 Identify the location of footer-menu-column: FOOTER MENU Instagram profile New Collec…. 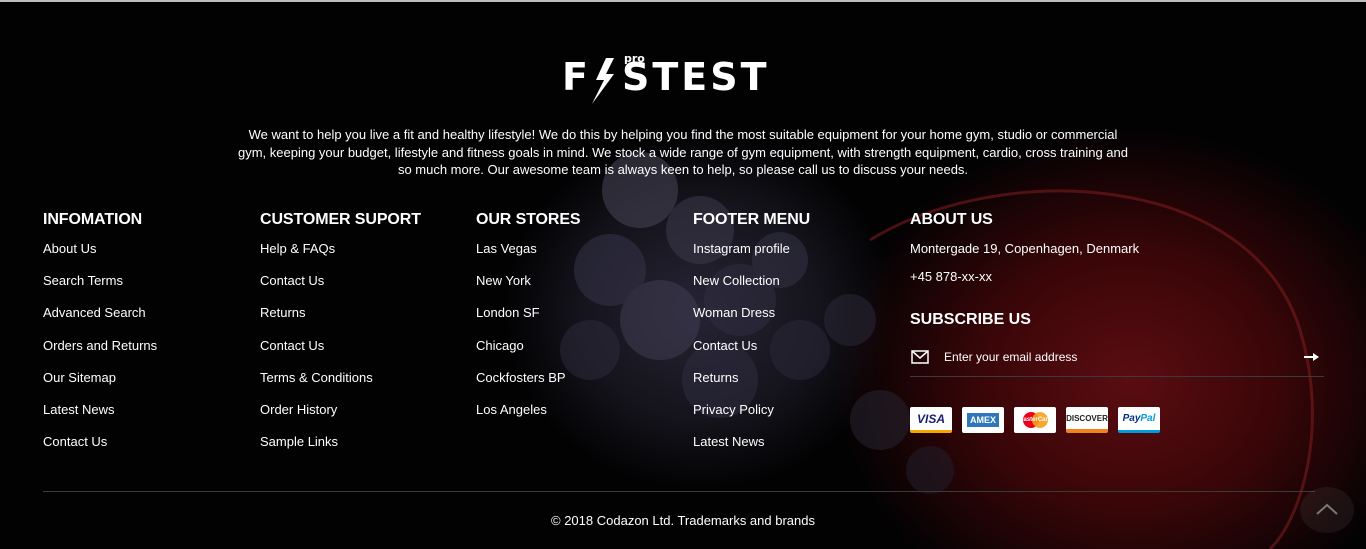
(752, 329).